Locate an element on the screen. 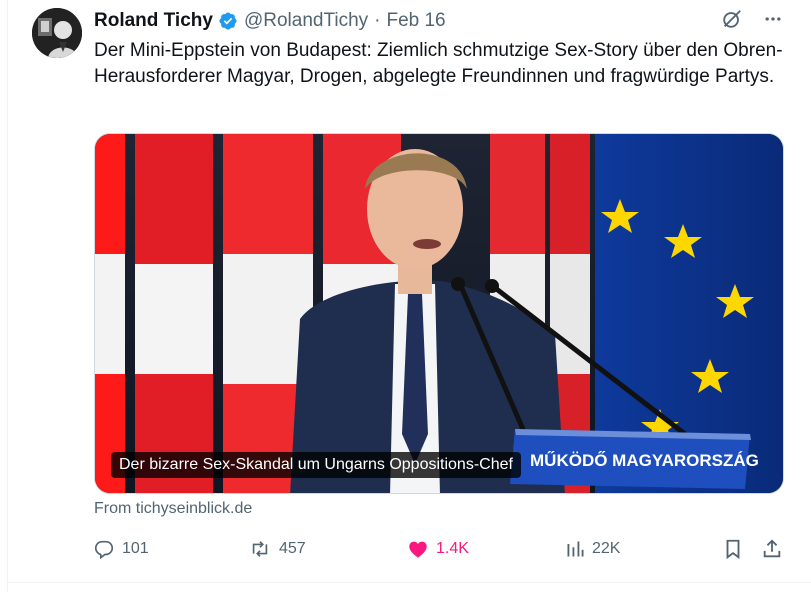 Image resolution: width=811 pixels, height=592 pixels. views-button: 22K is located at coordinates (592, 549).